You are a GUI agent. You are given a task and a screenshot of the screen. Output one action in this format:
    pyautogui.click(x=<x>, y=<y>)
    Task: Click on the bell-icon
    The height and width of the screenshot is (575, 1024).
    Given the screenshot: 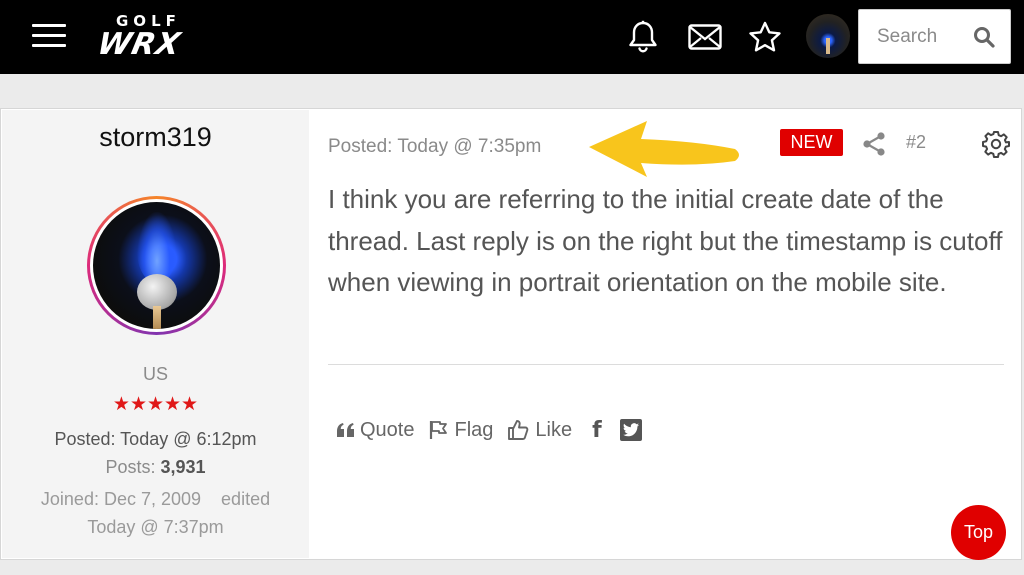 What is the action you would take?
    pyautogui.click(x=643, y=37)
    